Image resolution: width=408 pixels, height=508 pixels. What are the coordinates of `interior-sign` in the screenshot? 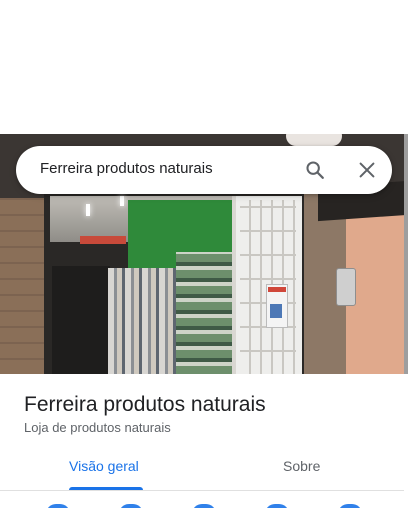 It's located at (103, 240).